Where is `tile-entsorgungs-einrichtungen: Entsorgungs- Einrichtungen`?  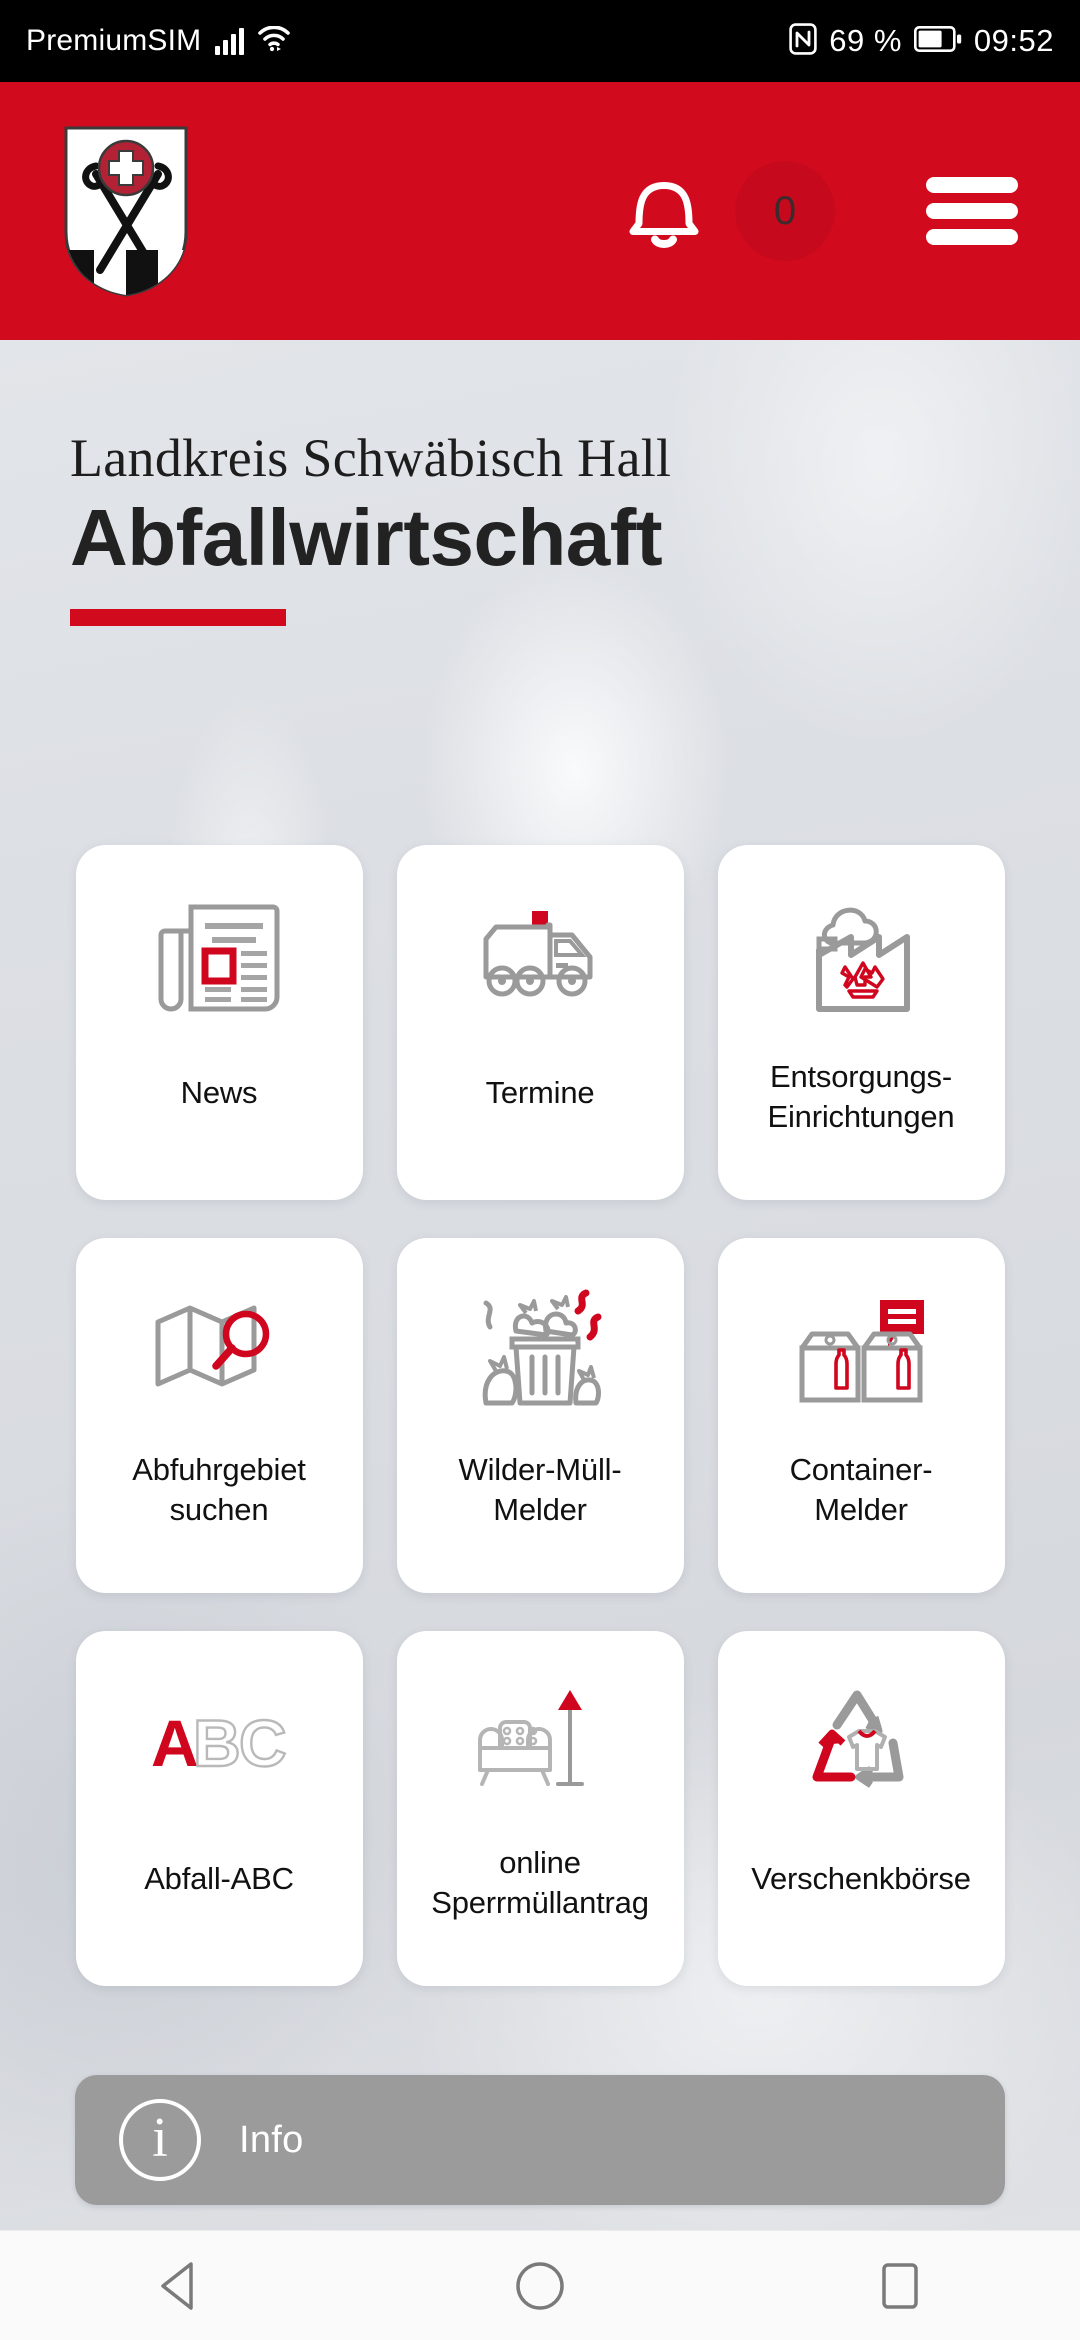 tile-entsorgungs-einrichtungen: Entsorgungs- Einrichtungen is located at coordinates (861, 1022).